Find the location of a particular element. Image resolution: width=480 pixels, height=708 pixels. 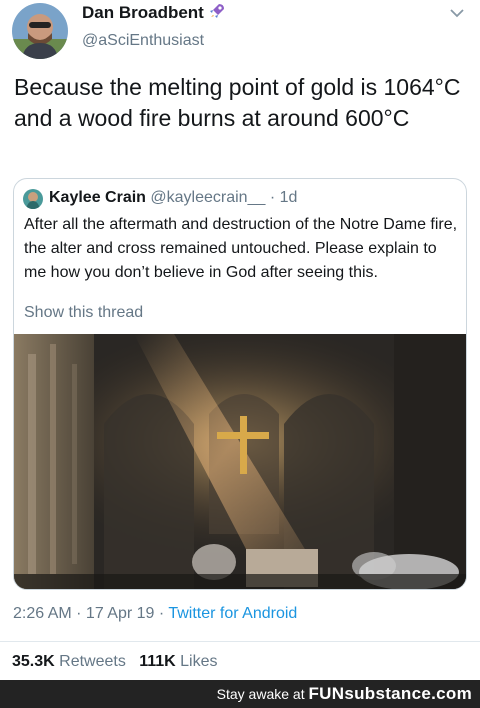

divider is located at coordinates (240, 641).